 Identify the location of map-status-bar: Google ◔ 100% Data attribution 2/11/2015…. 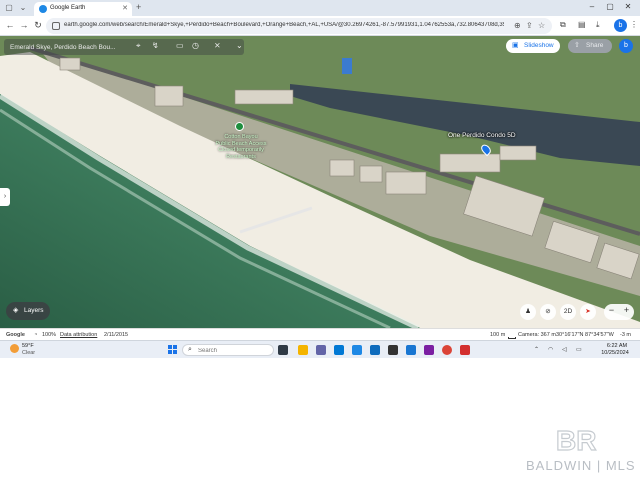
(320, 334).